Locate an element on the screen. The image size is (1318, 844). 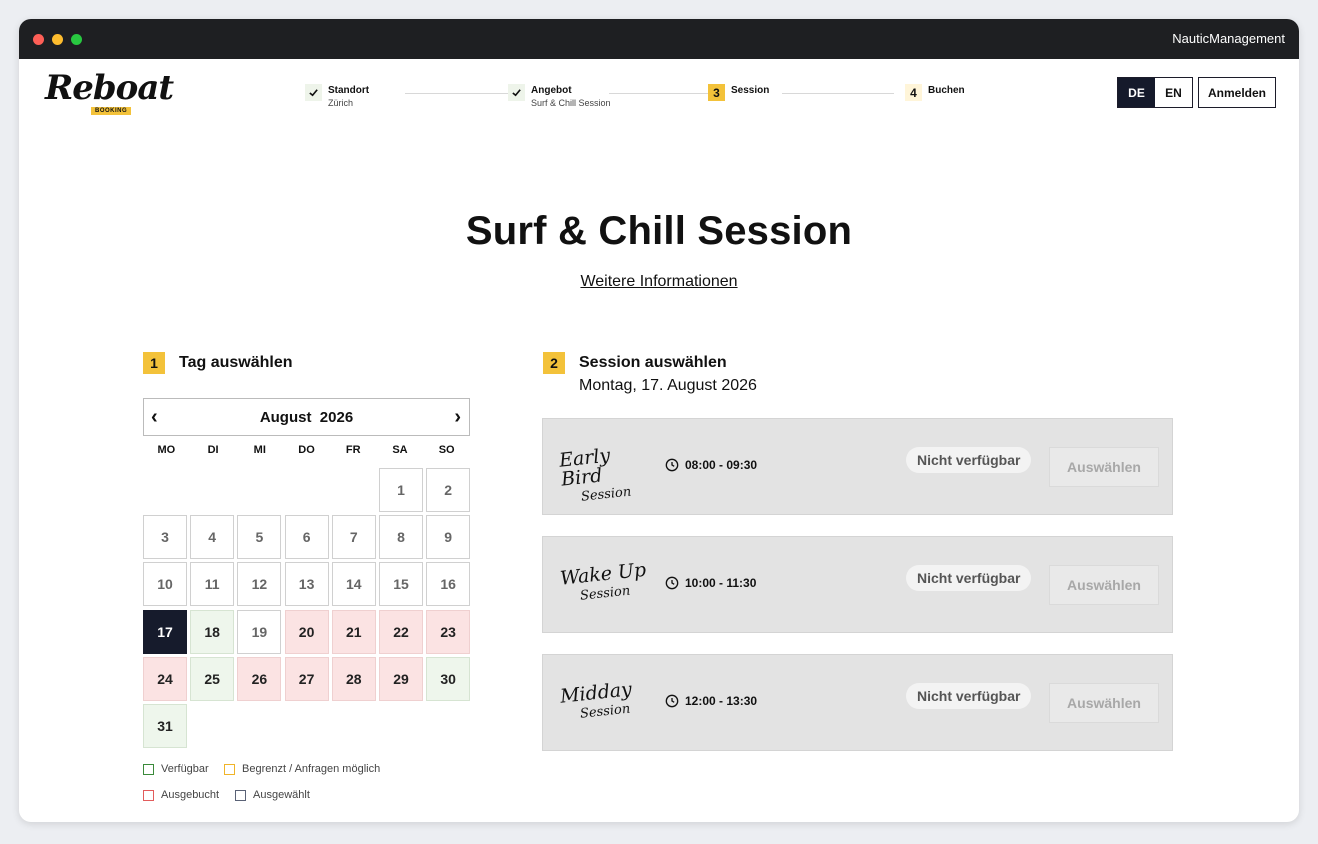
session-time: 12:00 - 13:30 is located at coordinates (711, 701).